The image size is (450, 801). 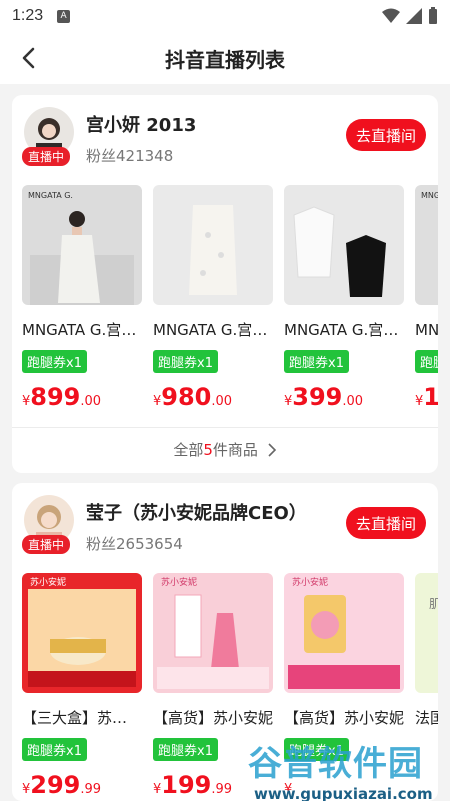 I want to click on product-image-brand-text: 肌, so click(x=433, y=604).